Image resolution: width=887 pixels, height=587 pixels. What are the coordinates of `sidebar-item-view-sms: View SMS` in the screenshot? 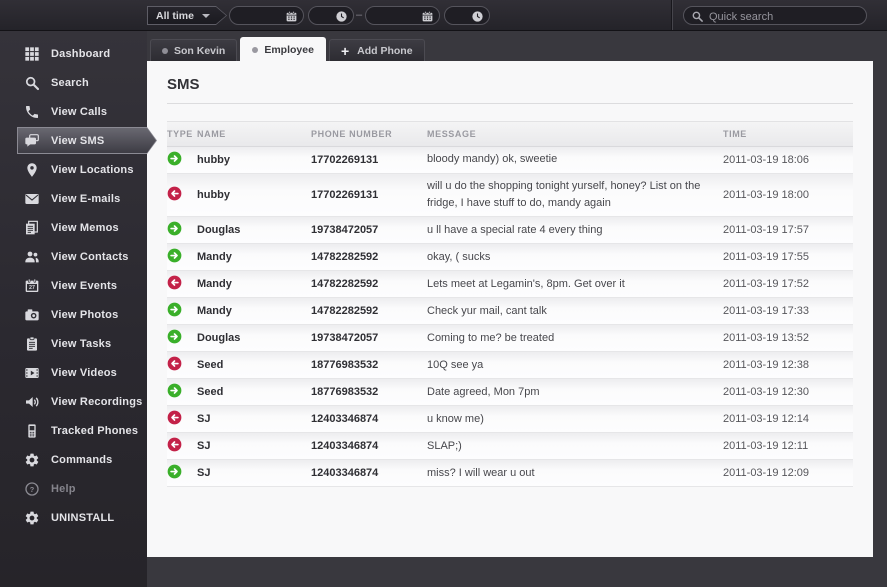 It's located at (73, 140).